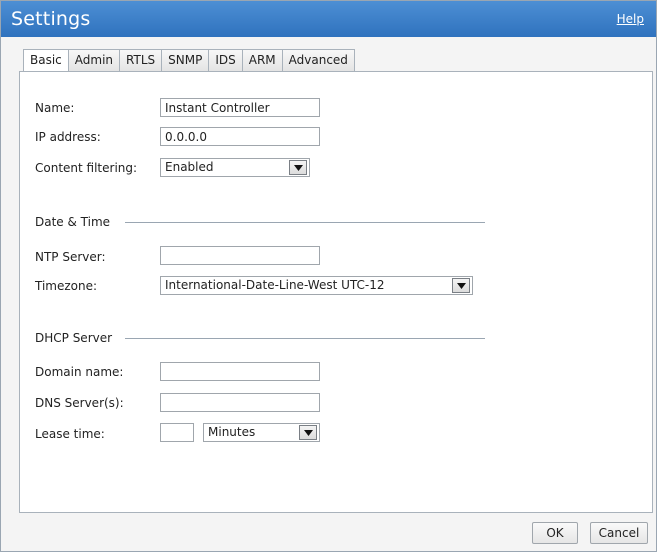 The width and height of the screenshot is (657, 552). I want to click on lease-unit-select: Minutes, so click(261, 432).